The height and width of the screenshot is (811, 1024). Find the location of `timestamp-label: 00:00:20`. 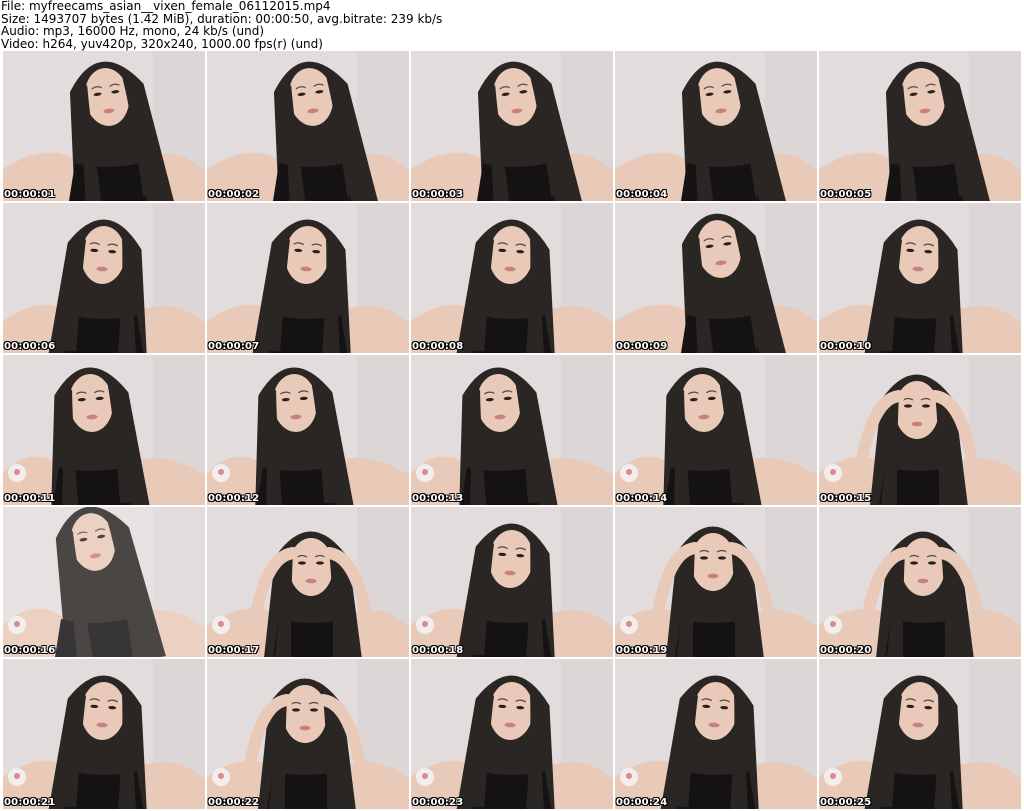

timestamp-label: 00:00:20 is located at coordinates (846, 650).